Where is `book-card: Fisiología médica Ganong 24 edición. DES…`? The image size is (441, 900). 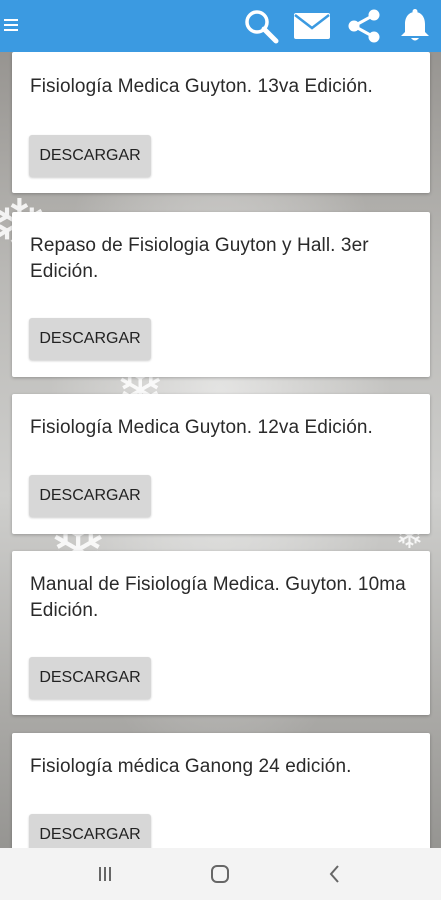 book-card: Fisiología médica Ganong 24 edición. DES… is located at coordinates (221, 790).